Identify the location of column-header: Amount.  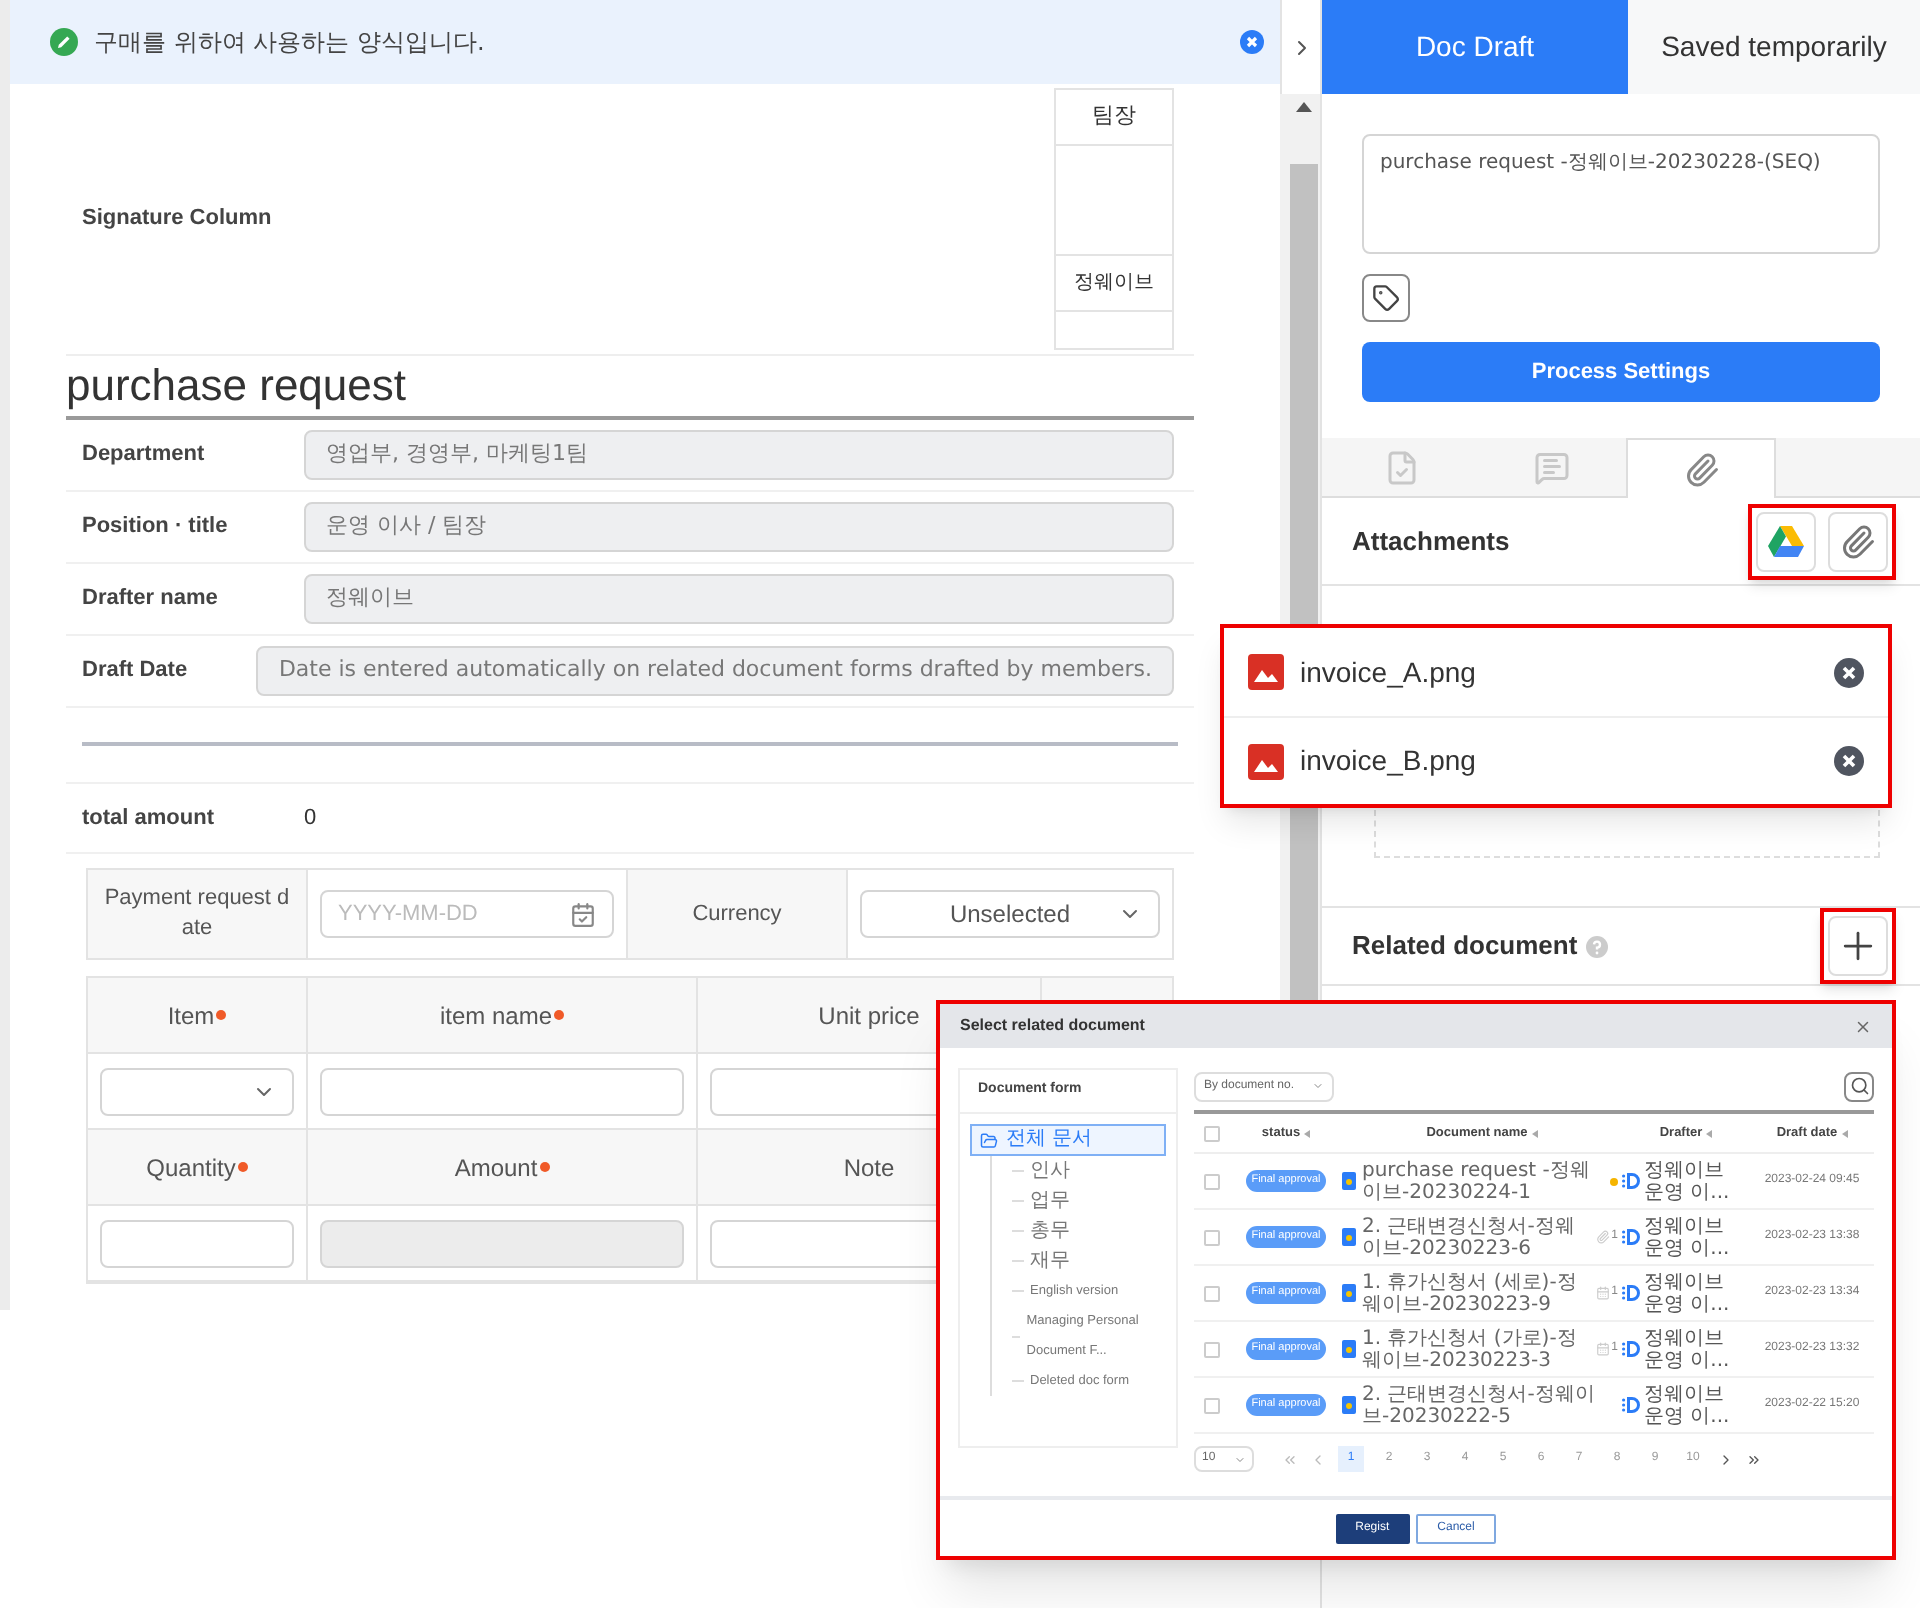
(496, 1168).